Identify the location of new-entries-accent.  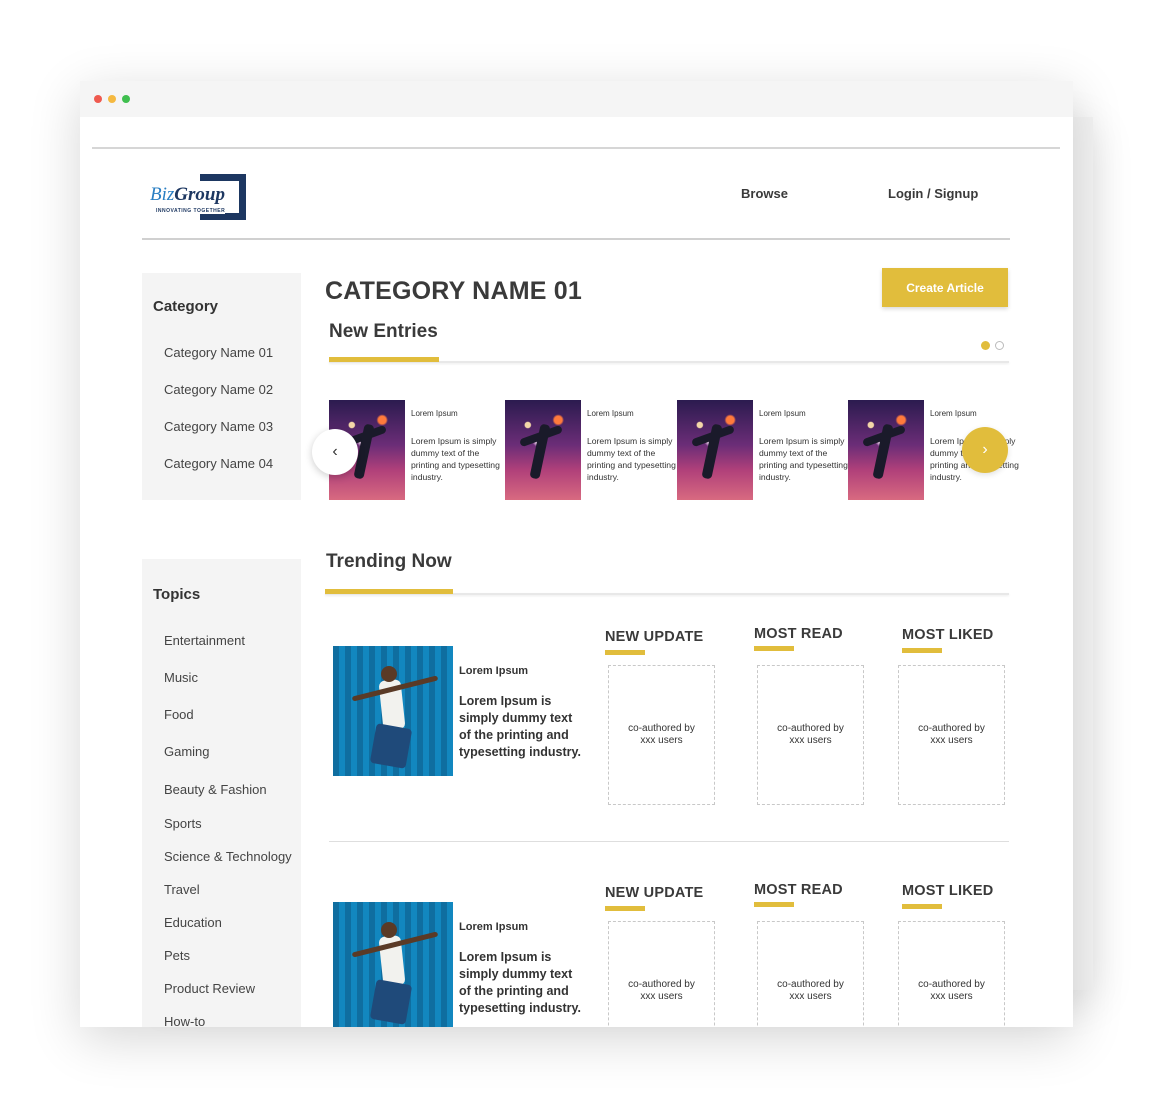
(384, 359).